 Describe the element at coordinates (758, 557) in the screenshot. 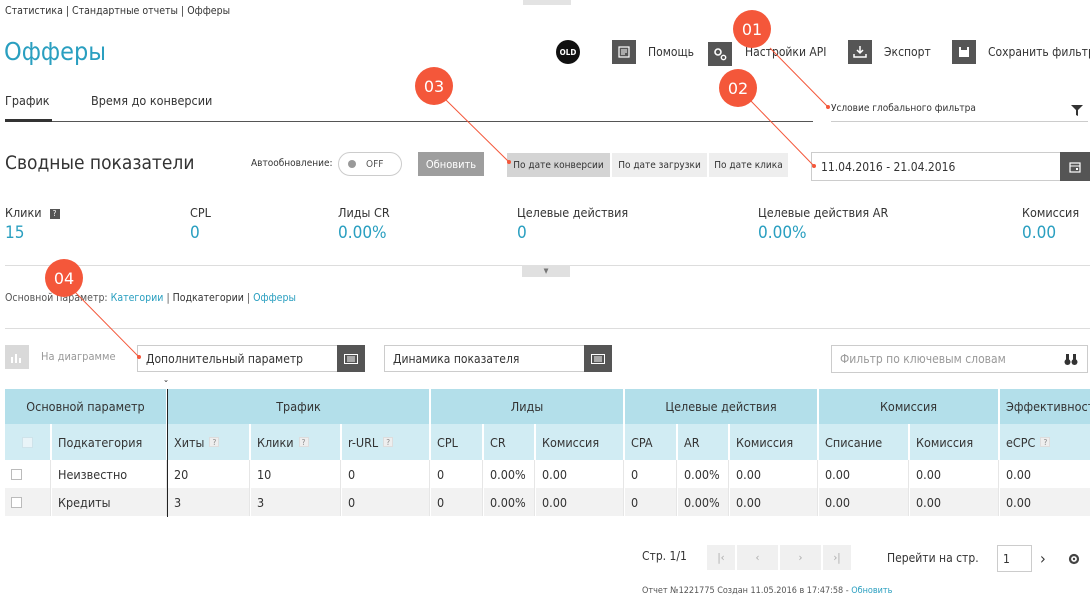

I see `prev-page-button: ‹` at that location.